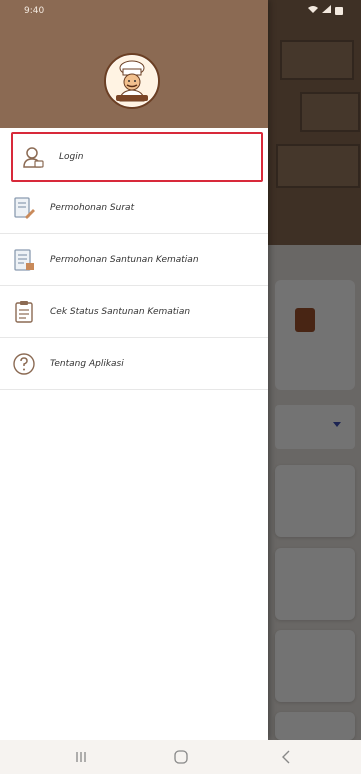 The image size is (361, 774). Describe the element at coordinates (24, 364) in the screenshot. I see `help-icon` at that location.